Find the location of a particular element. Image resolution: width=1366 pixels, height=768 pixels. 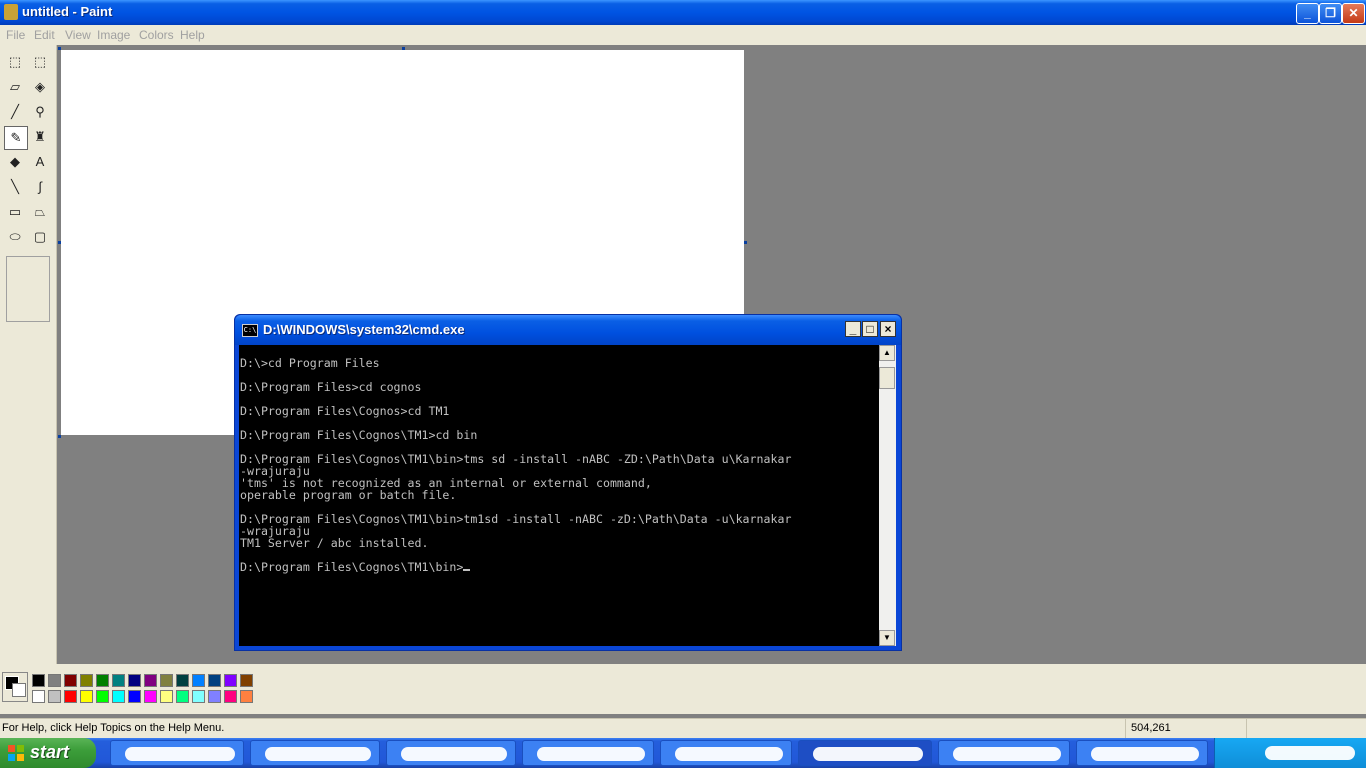

airbrush-icon: ◆ is located at coordinates (15, 162).